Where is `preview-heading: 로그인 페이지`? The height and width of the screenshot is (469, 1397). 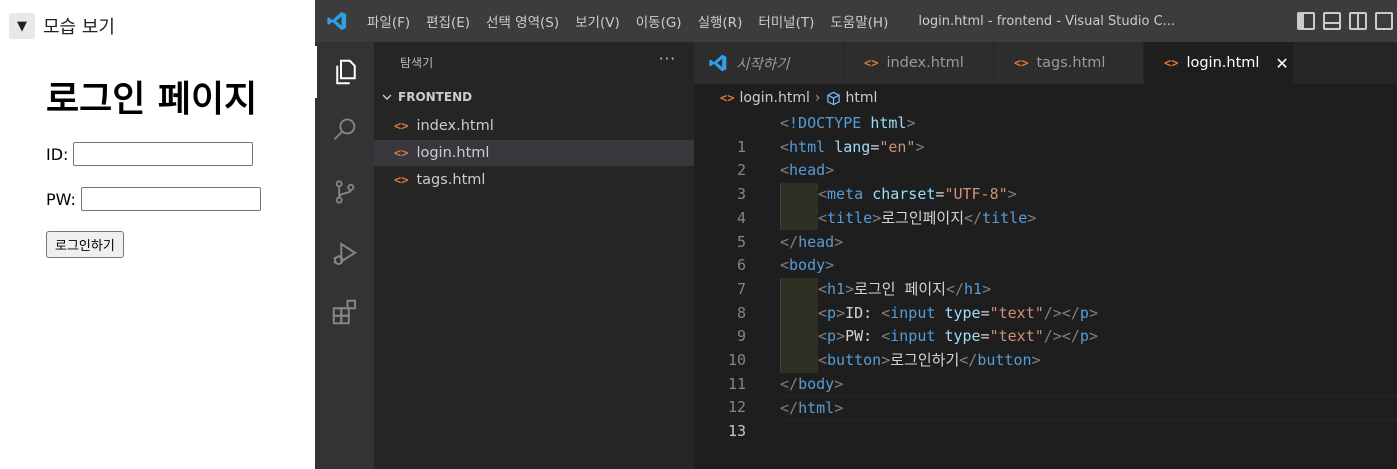 preview-heading: 로그인 페이지 is located at coordinates (152, 99).